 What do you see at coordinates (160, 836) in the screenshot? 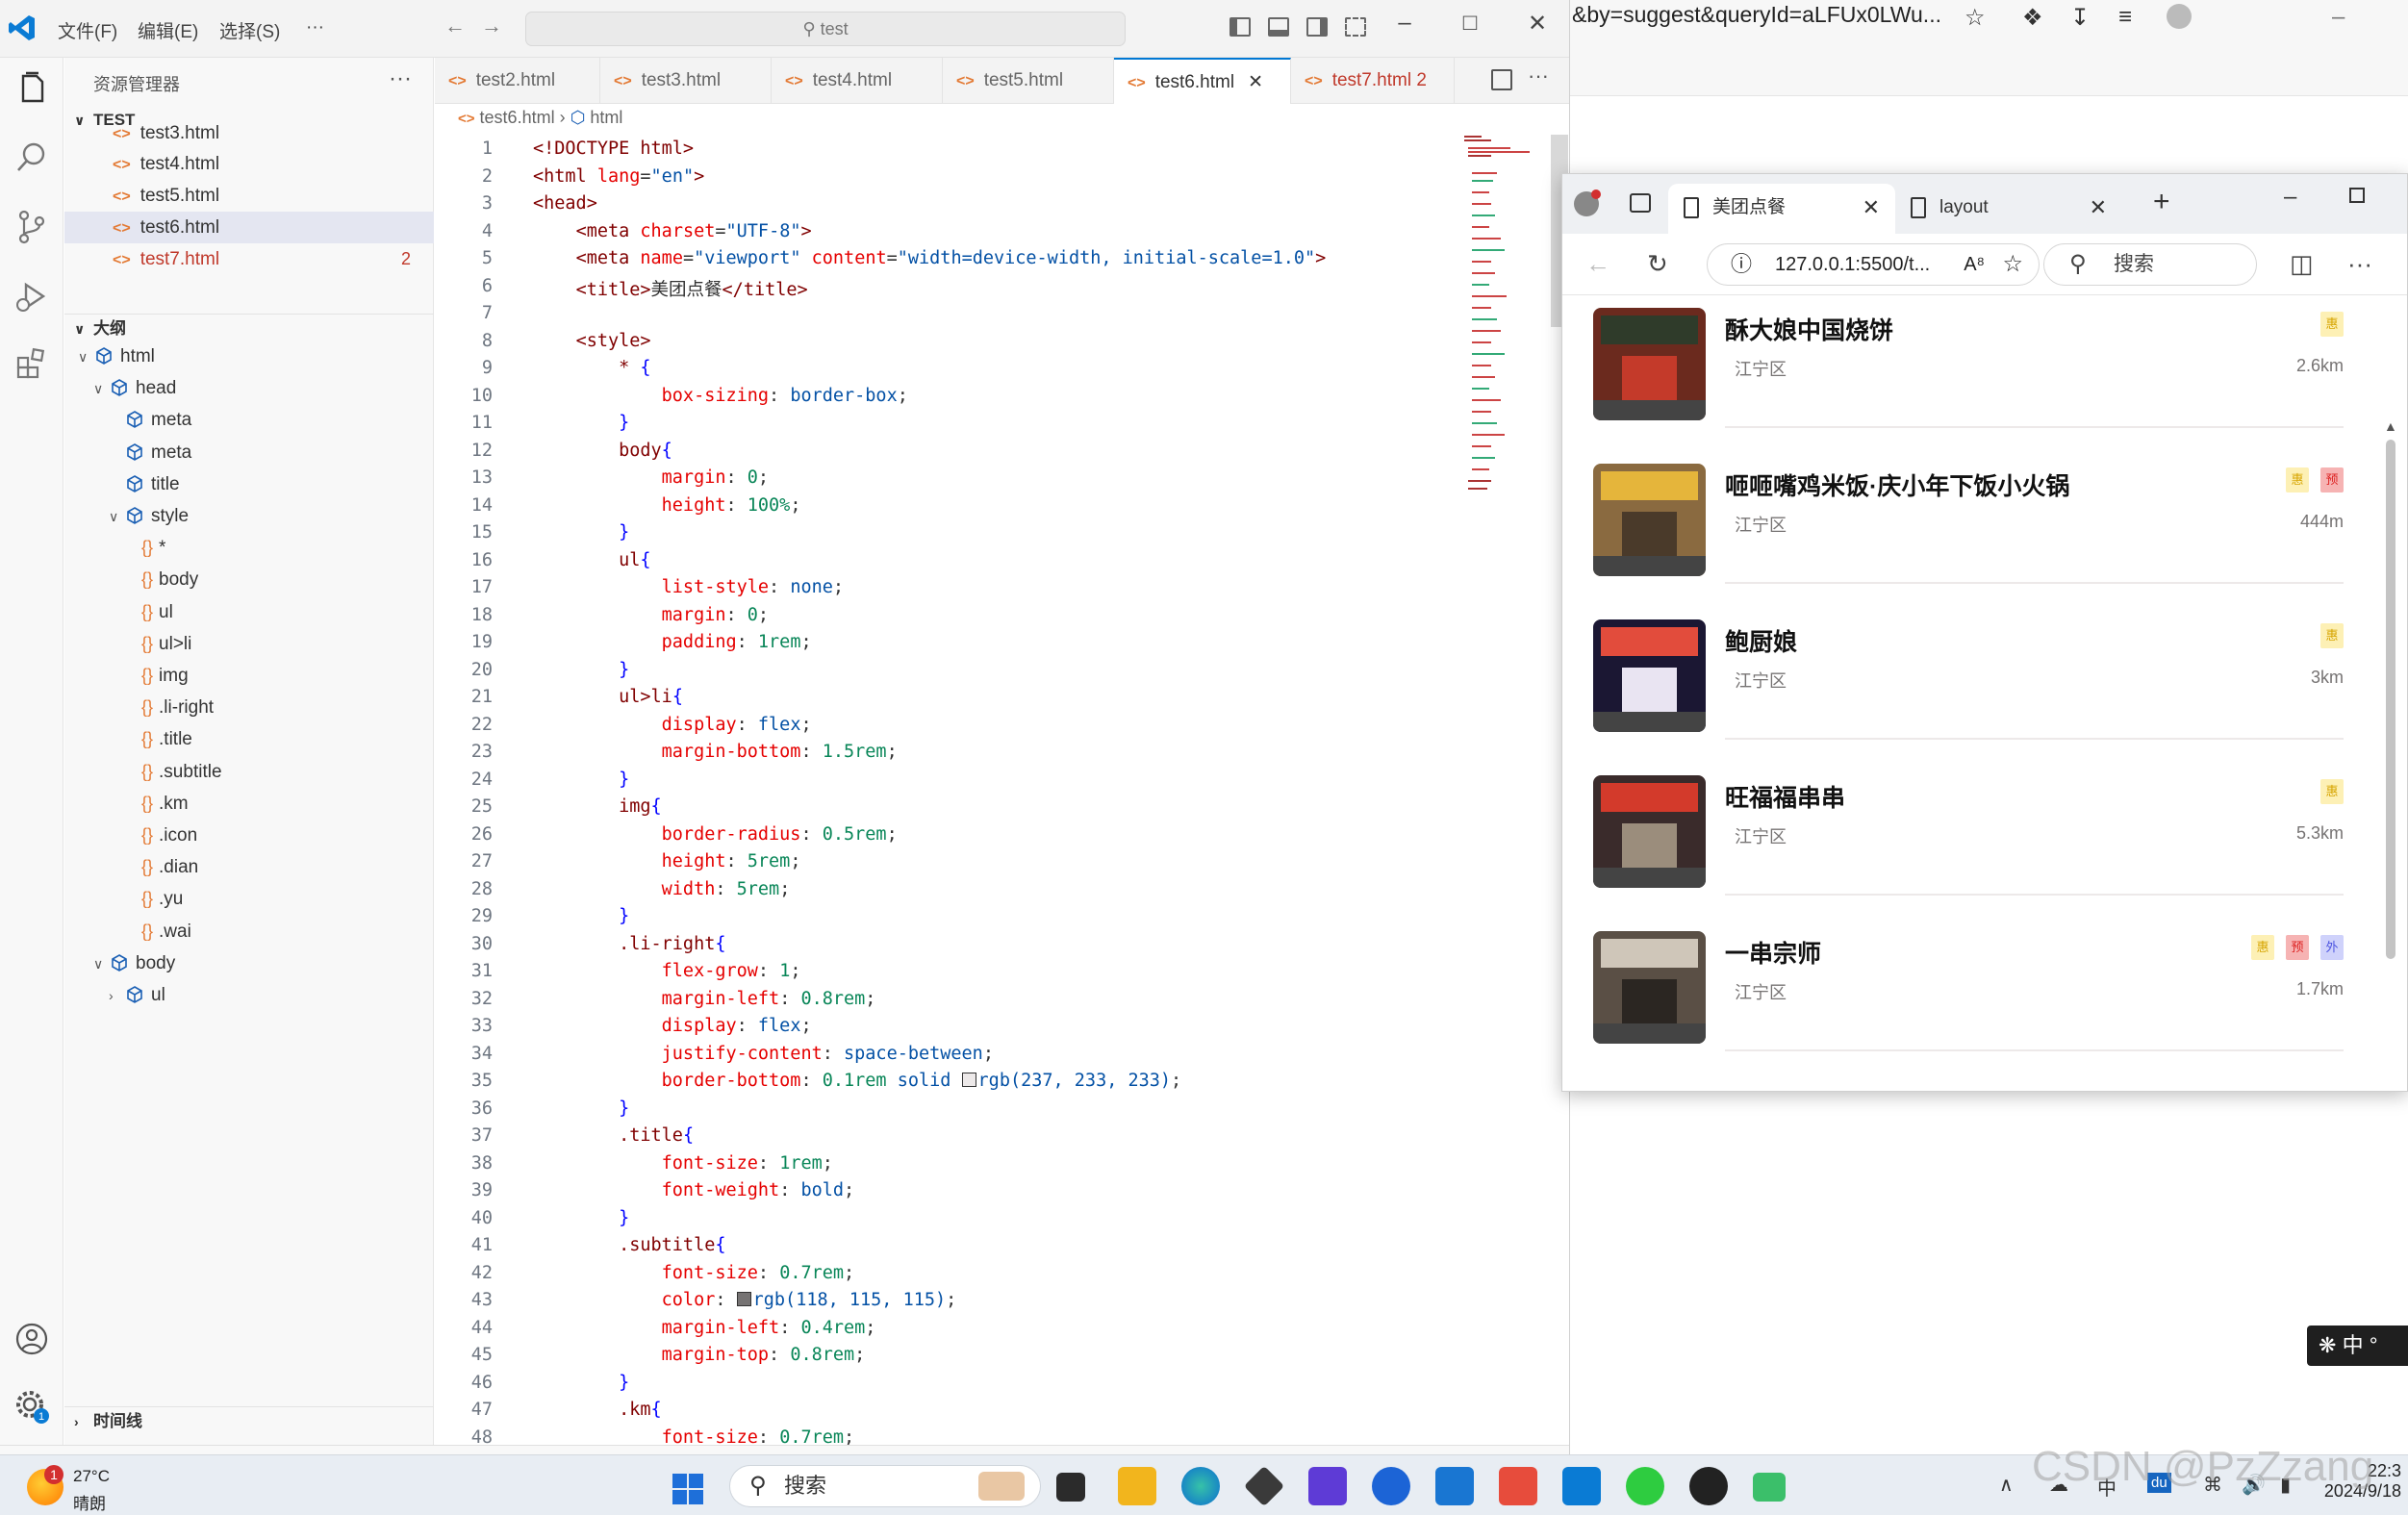
I see `outline-item: {} .icon` at bounding box center [160, 836].